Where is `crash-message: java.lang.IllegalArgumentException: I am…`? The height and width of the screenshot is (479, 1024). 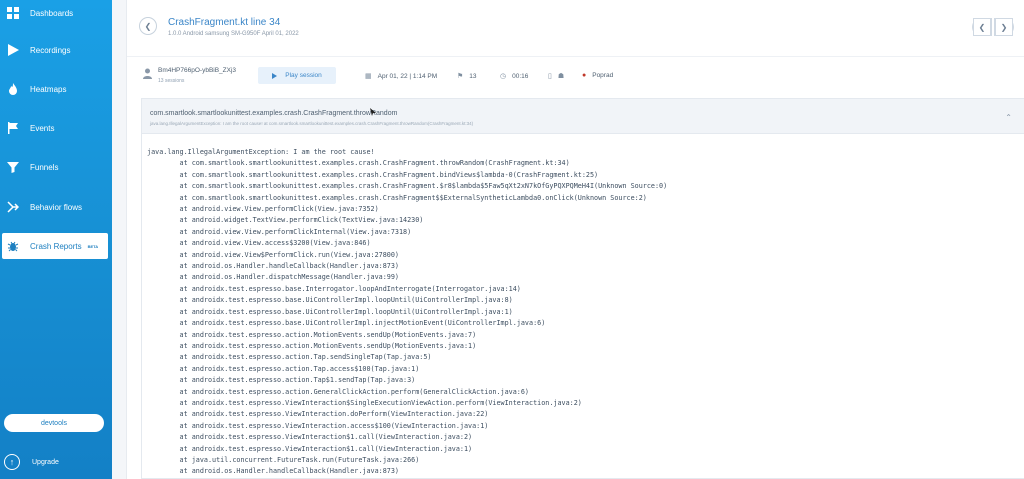
crash-message: java.lang.IllegalArgumentException: I am… is located at coordinates (312, 123).